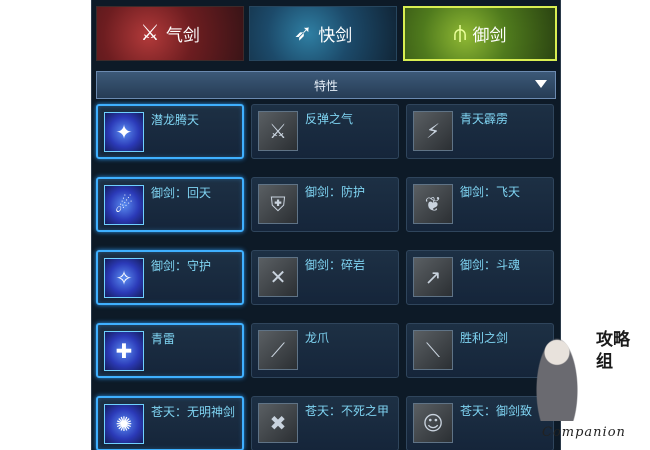 Image resolution: width=650 pixels, height=450 pixels. Describe the element at coordinates (335, 265) in the screenshot. I see `skill-name: 御剑：碎岩` at that location.